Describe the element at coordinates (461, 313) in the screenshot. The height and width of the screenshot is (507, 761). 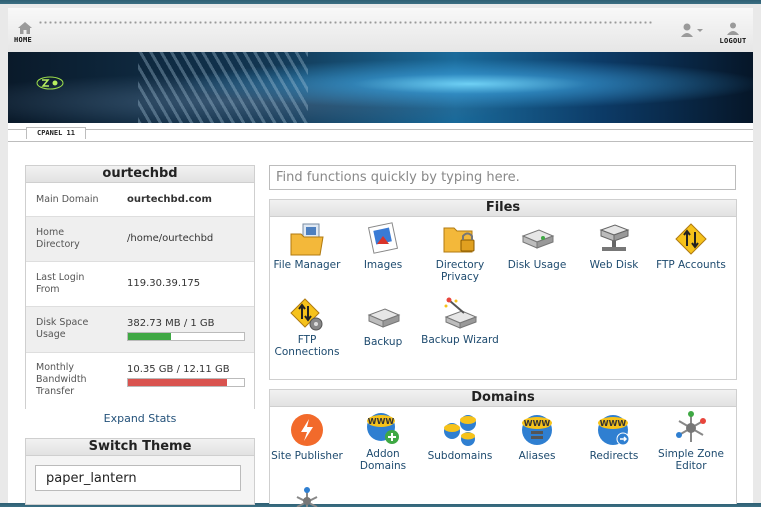
I see `backup-wizard-icon` at that location.